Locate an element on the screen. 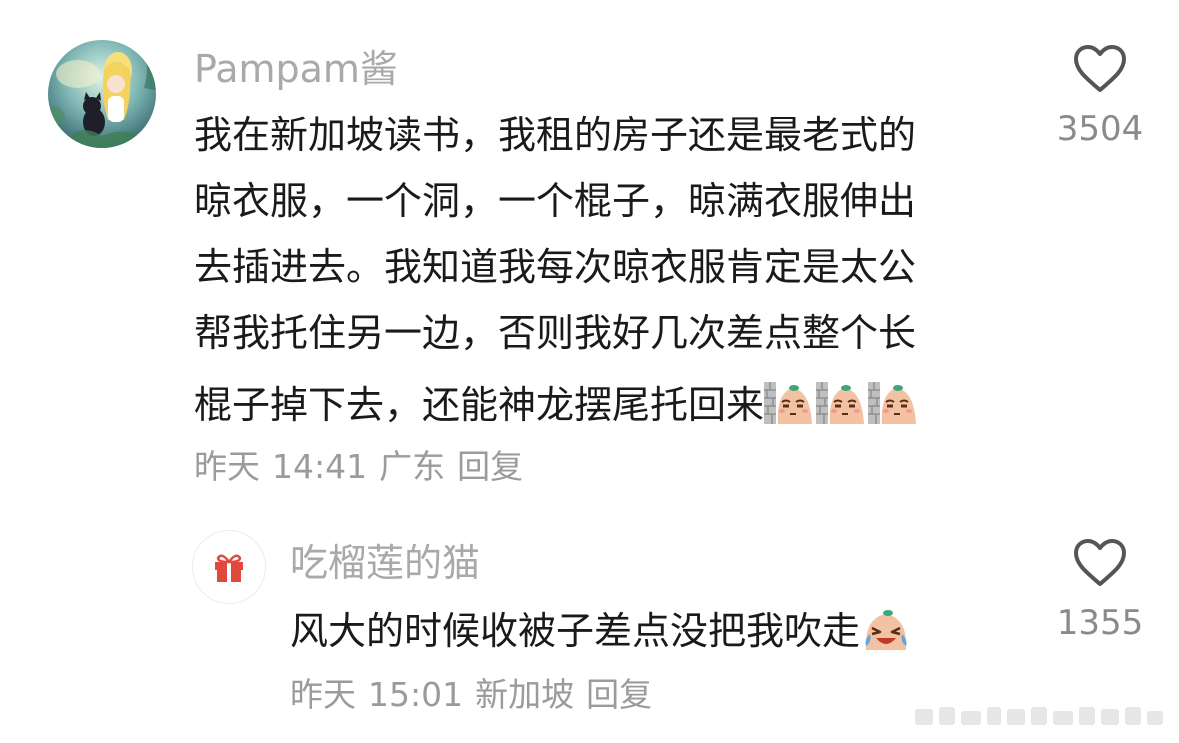 Image resolution: width=1179 pixels, height=743 pixels. comment-time: 14:41 is located at coordinates (320, 466).